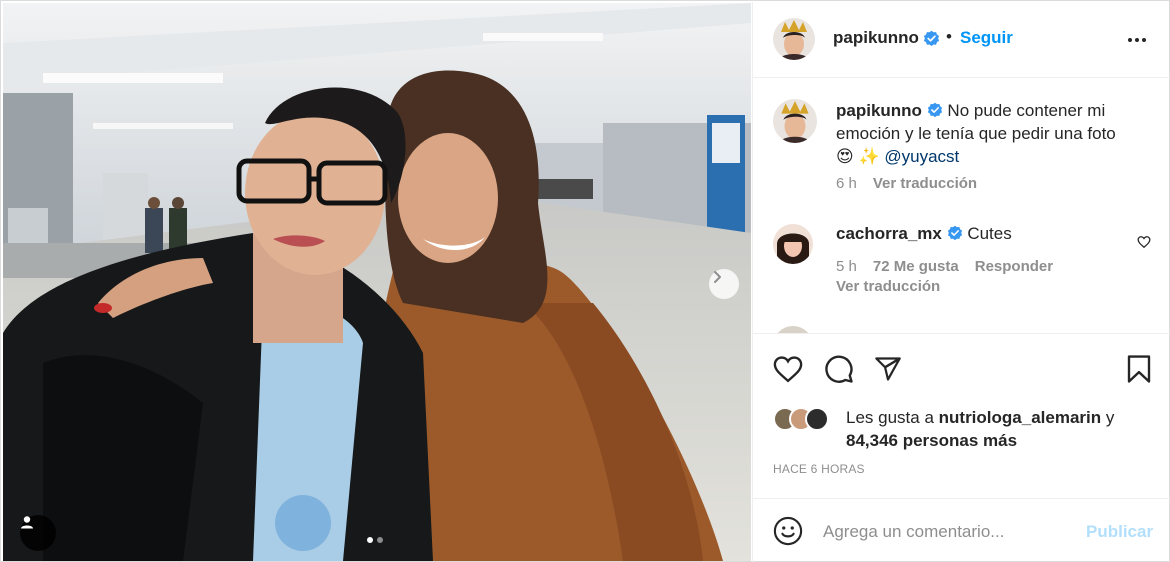 Image resolution: width=1170 pixels, height=562 pixels. I want to click on carousel-next-button, so click(724, 284).